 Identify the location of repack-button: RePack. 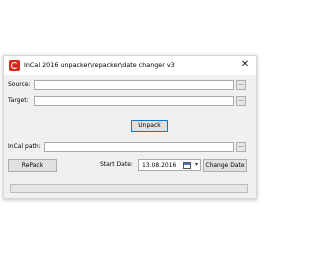
(32, 165).